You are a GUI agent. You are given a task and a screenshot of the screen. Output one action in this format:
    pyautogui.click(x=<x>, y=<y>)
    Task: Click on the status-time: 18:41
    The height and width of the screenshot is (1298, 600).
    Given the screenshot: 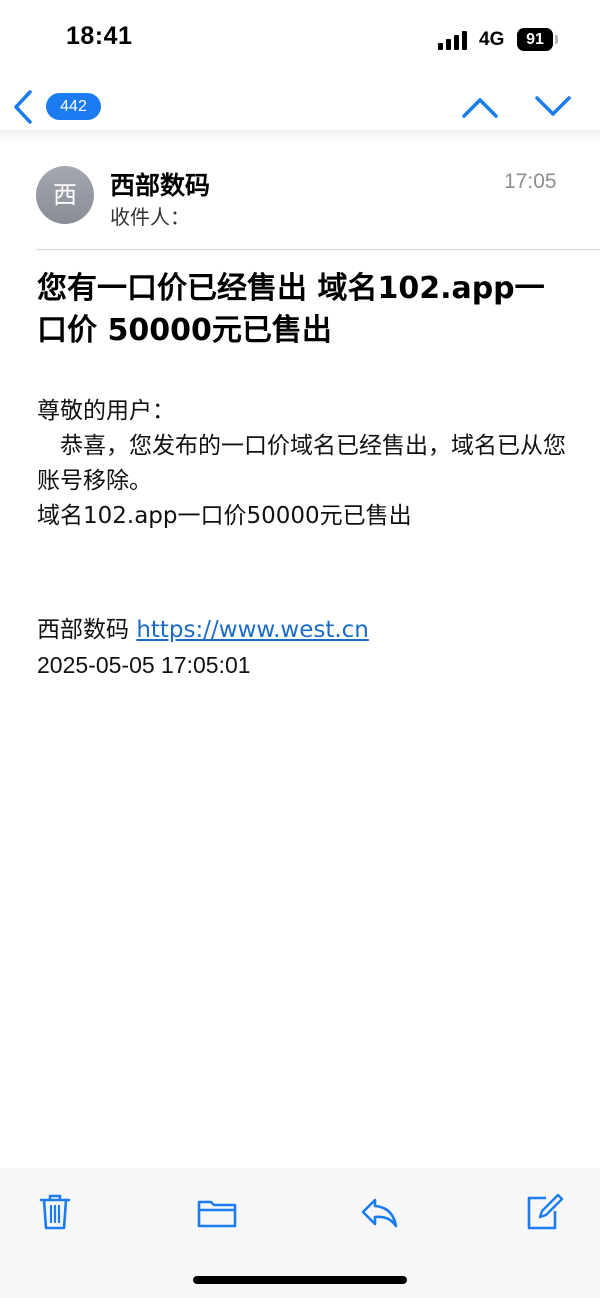 What is the action you would take?
    pyautogui.click(x=99, y=36)
    